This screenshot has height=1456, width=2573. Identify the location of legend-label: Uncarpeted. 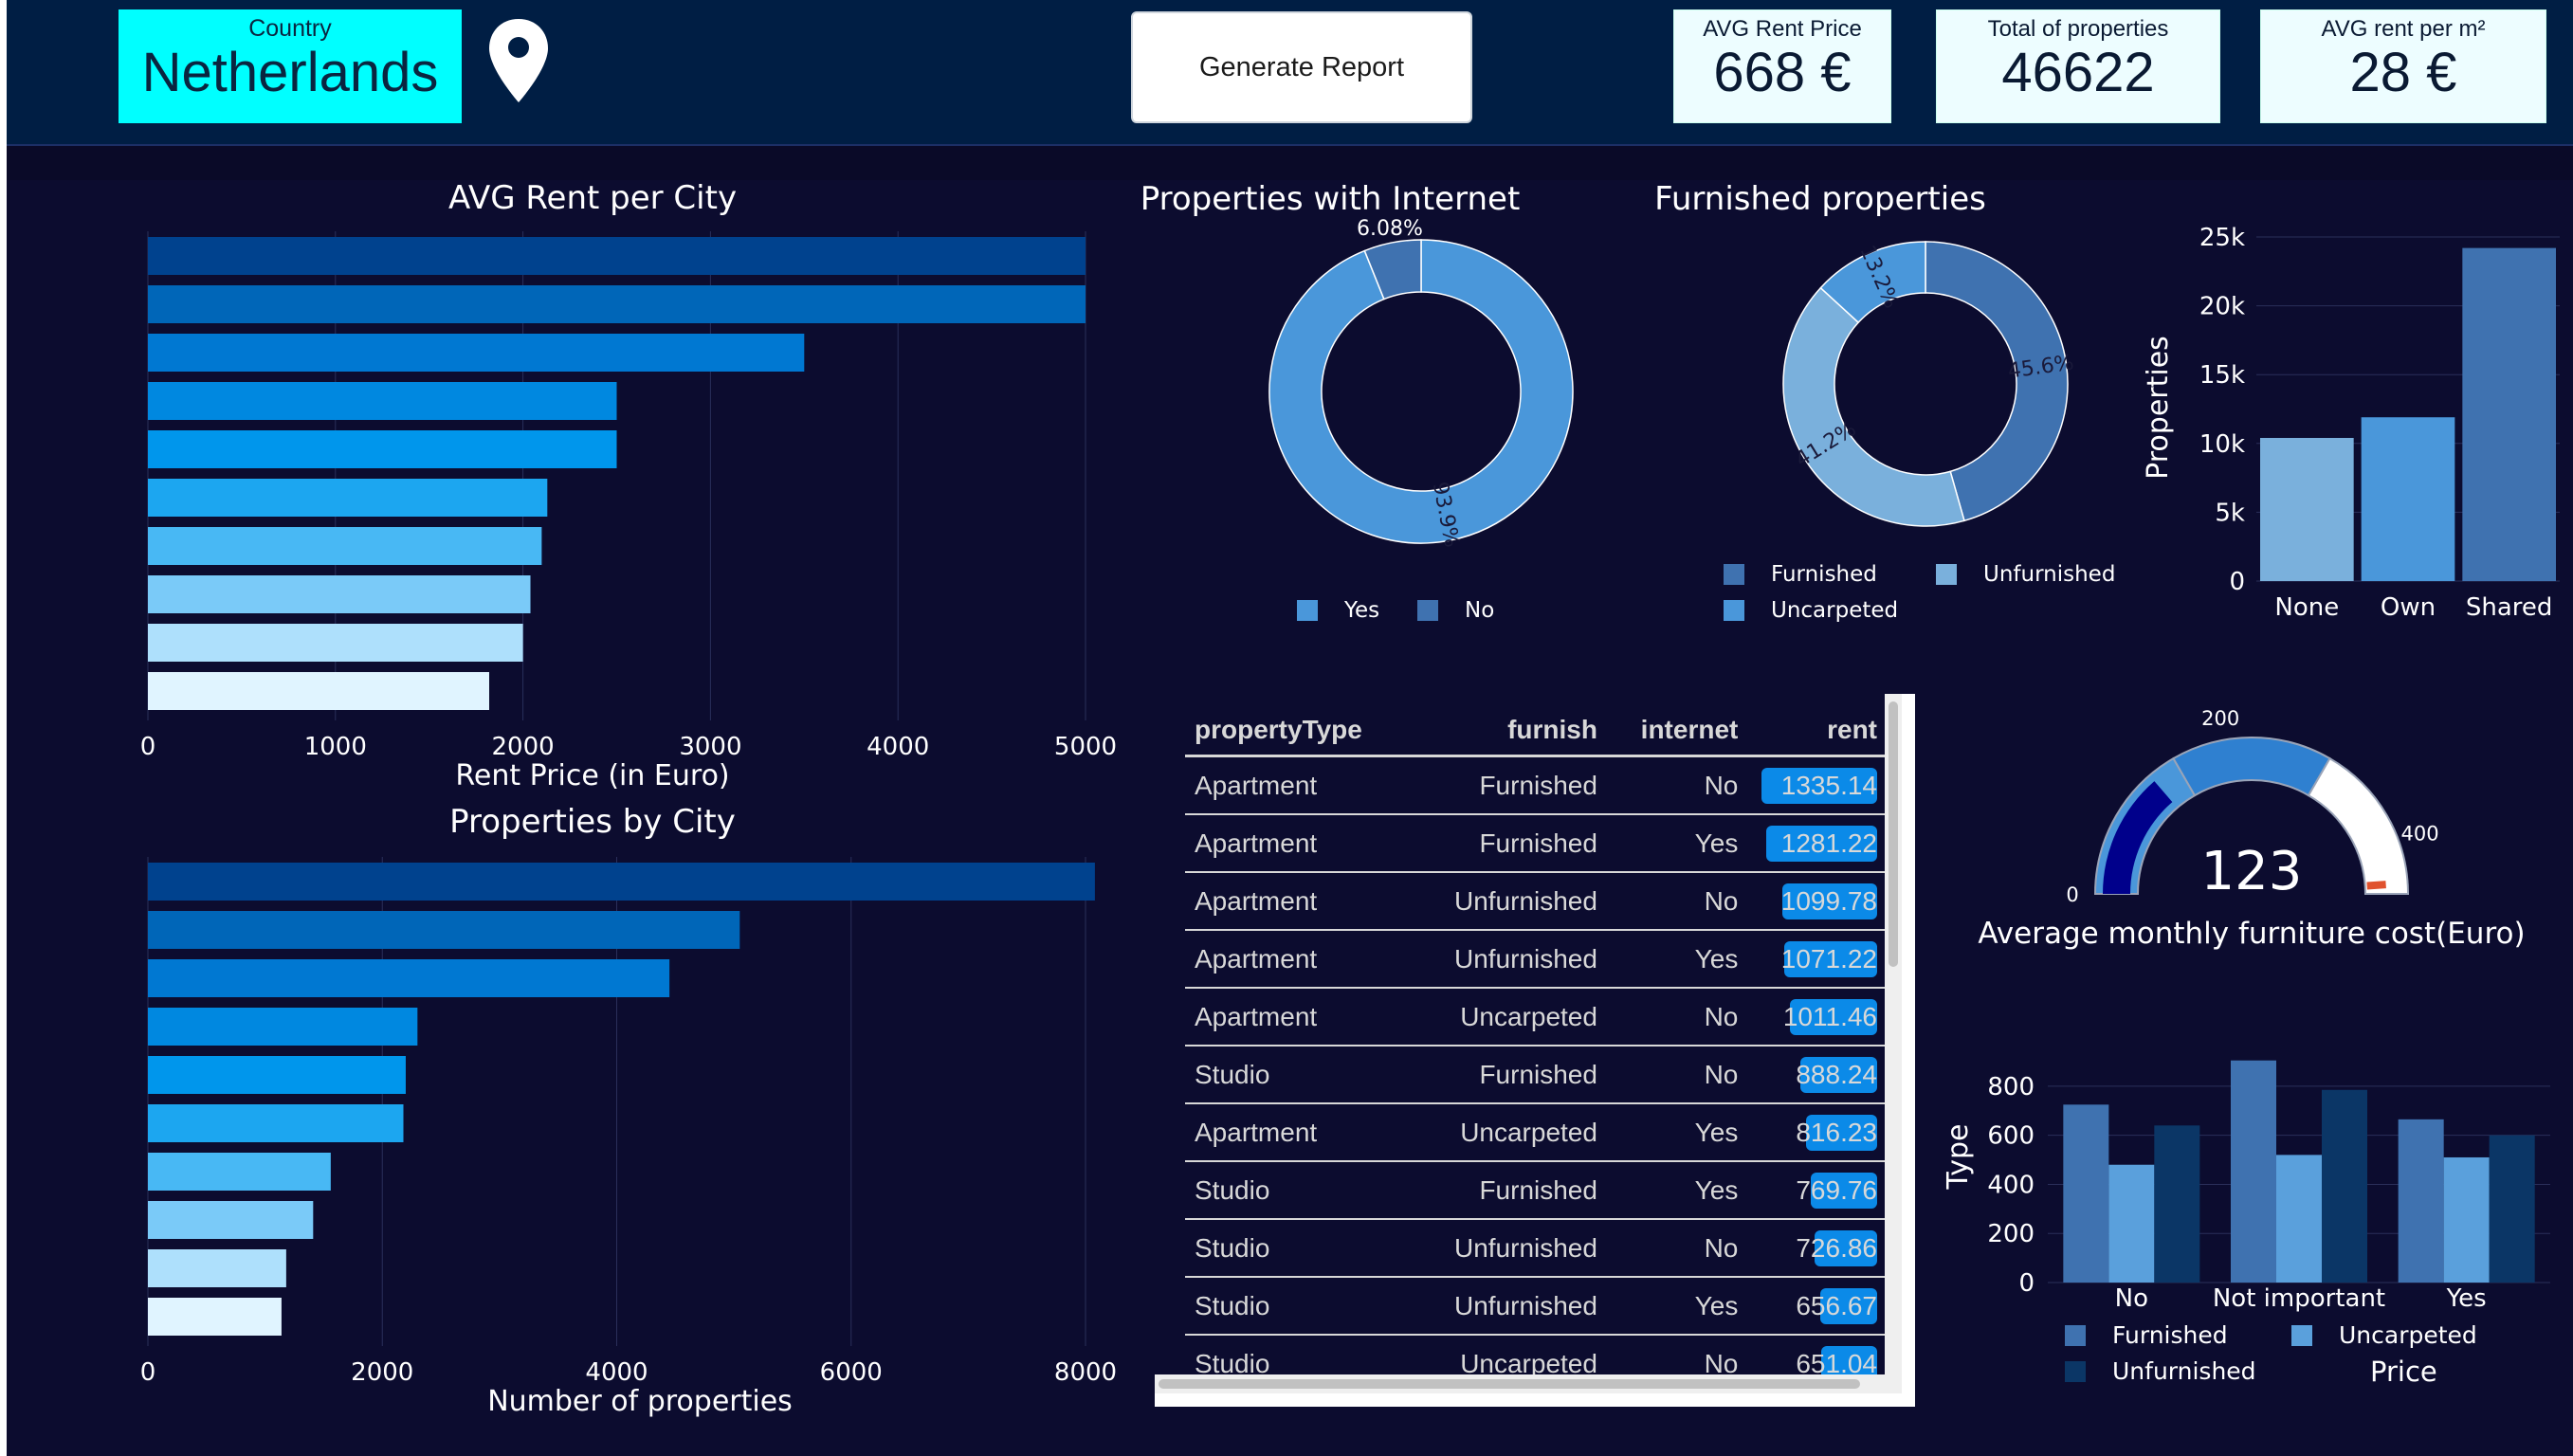
(2408, 1335).